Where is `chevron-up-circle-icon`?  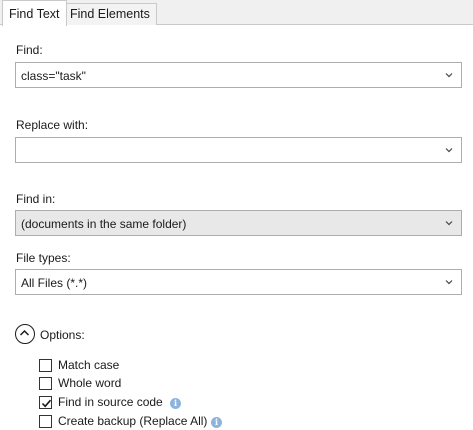
chevron-up-circle-icon is located at coordinates (25, 334).